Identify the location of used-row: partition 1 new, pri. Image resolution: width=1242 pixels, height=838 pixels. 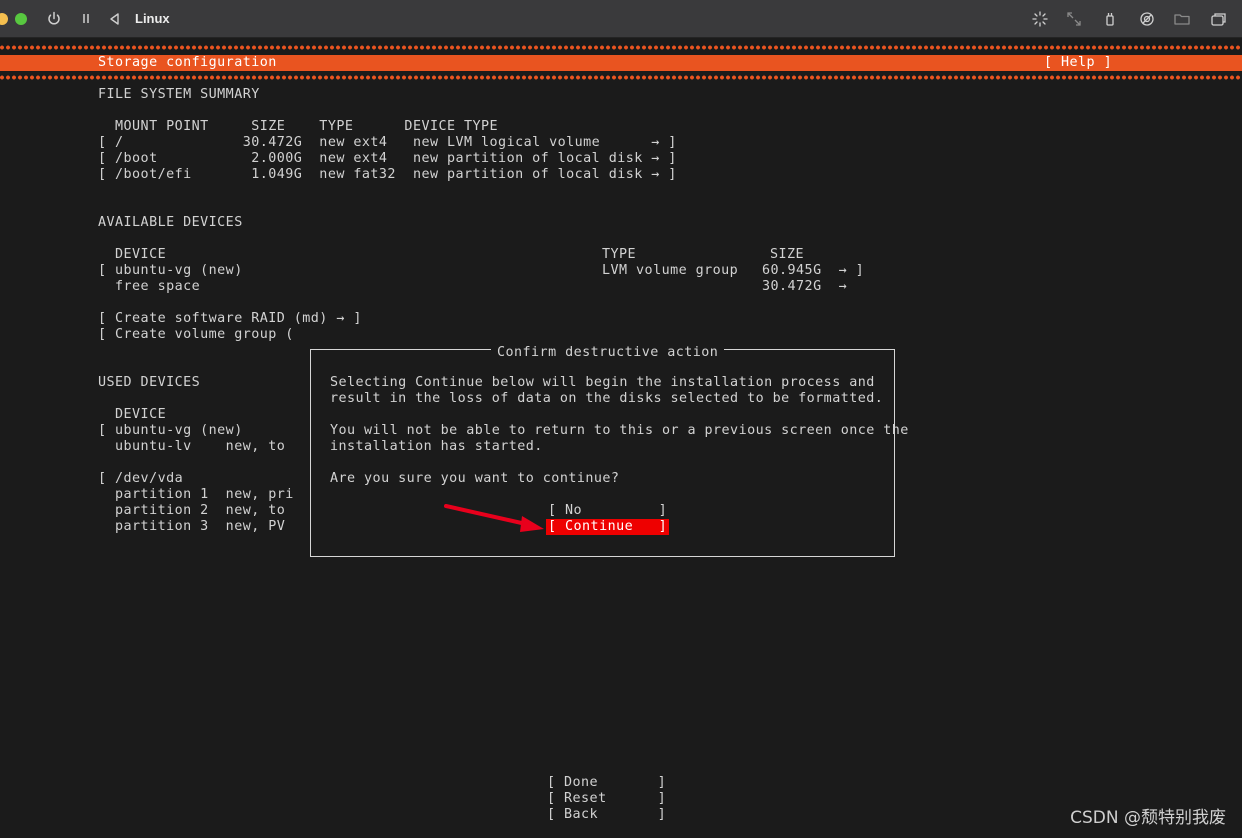
(196, 494).